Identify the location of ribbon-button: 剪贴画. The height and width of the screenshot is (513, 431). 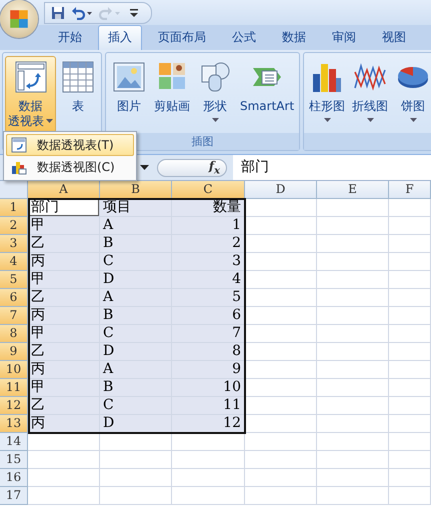
(172, 93).